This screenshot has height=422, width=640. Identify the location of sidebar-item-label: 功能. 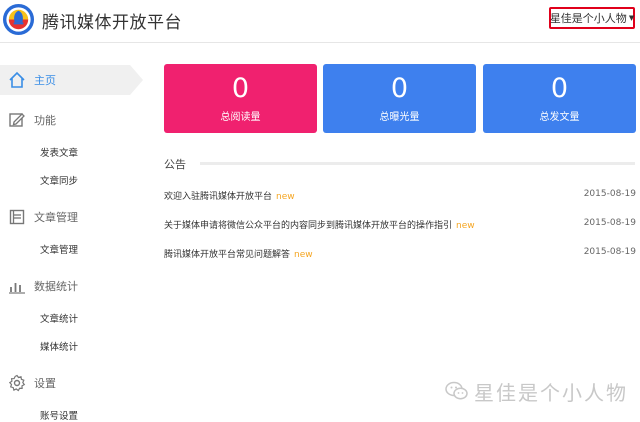
(45, 120).